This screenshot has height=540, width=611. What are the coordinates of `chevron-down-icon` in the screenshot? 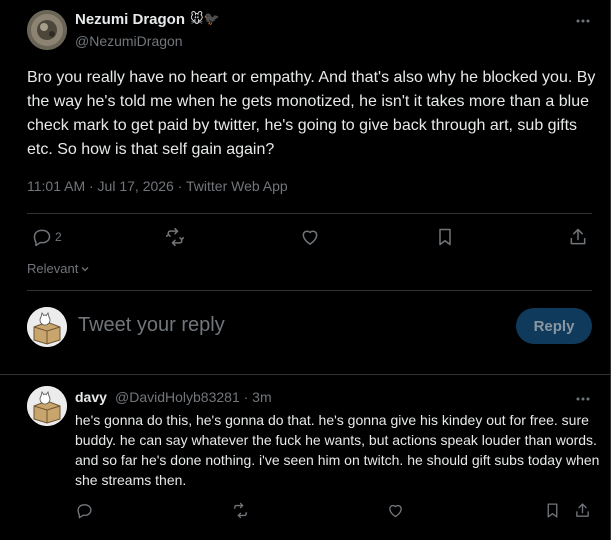 It's located at (85, 269).